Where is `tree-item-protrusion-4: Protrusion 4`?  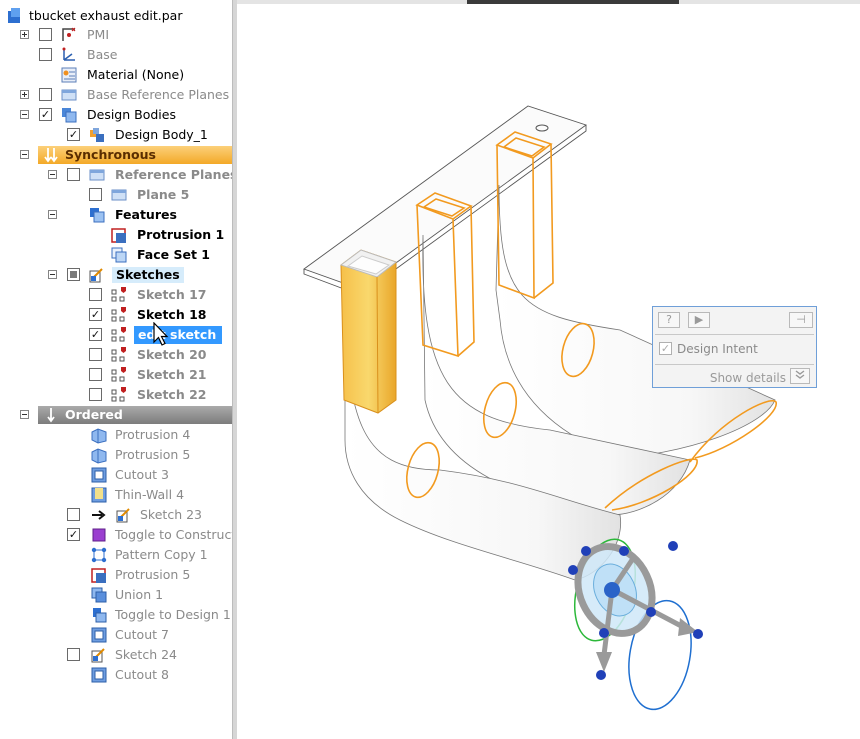 tree-item-protrusion-4: Protrusion 4 is located at coordinates (116, 435).